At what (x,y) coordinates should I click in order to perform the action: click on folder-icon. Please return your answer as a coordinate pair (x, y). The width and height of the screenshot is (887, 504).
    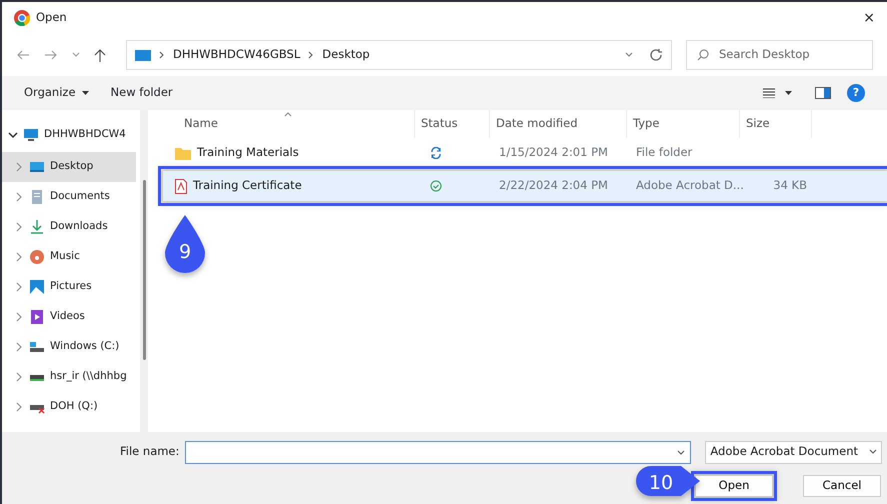
    Looking at the image, I should click on (183, 153).